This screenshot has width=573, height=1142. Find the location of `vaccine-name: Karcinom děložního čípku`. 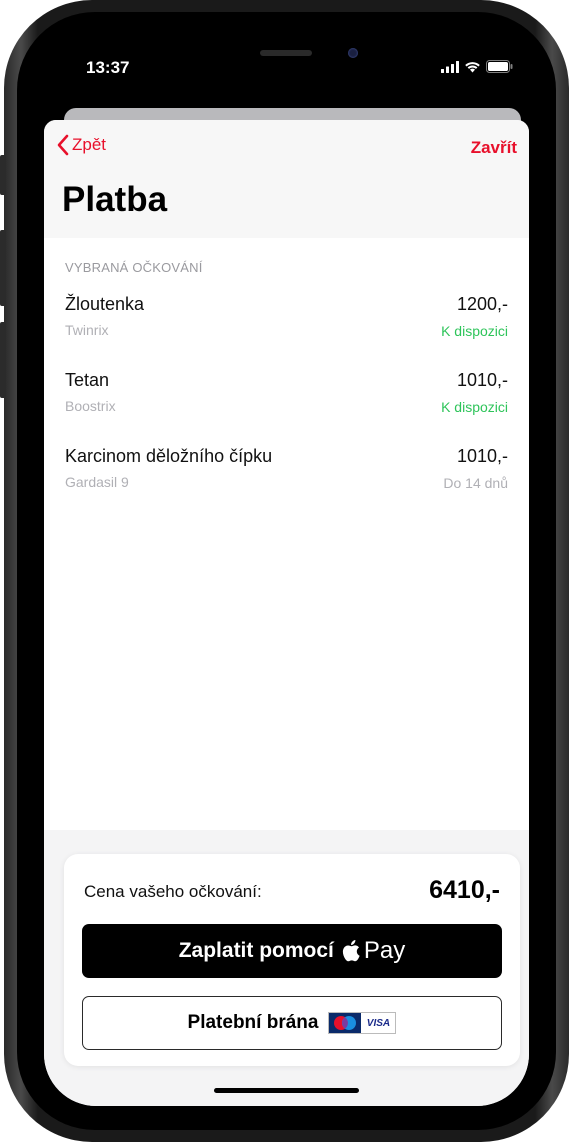

vaccine-name: Karcinom děložního čípku is located at coordinates (169, 456).